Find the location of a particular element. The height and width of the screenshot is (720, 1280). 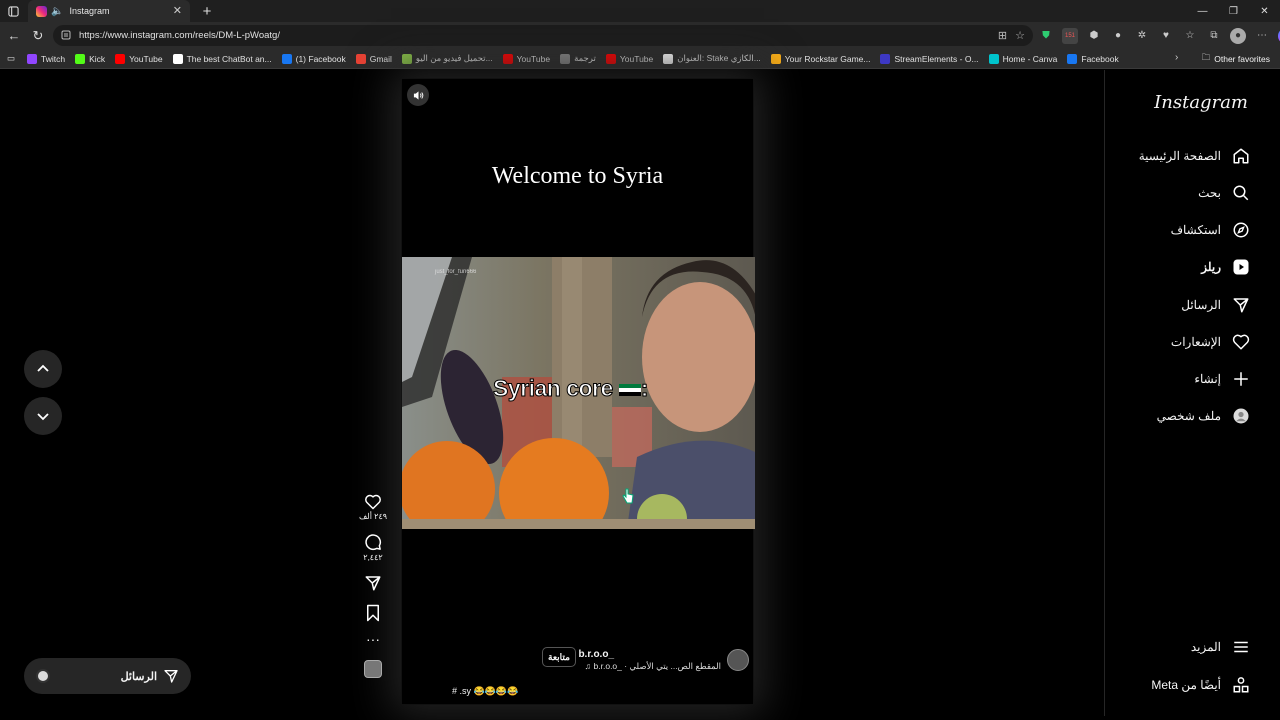

sidebar-item-also-from-meta: أيضًا من Meta is located at coordinates (1201, 685).